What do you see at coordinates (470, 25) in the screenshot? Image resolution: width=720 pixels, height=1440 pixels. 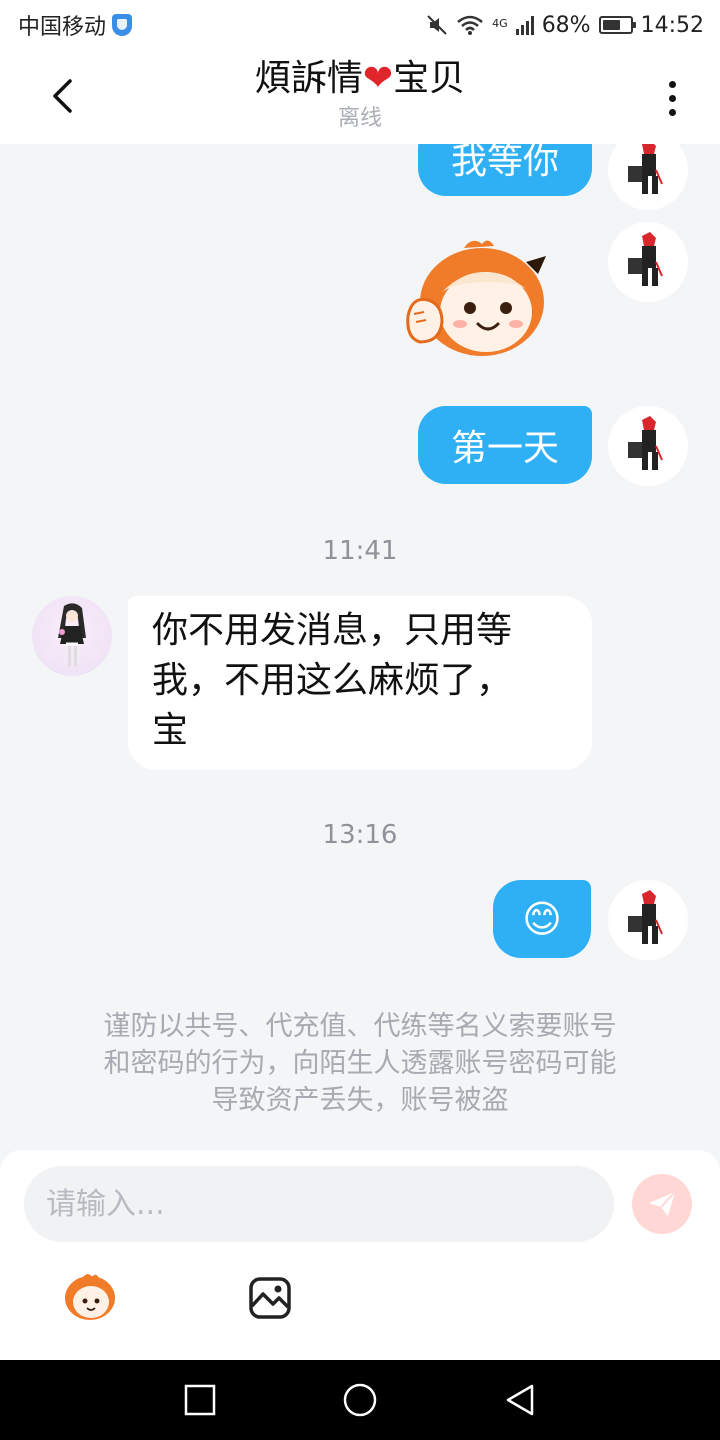 I see `wifi-icon` at bounding box center [470, 25].